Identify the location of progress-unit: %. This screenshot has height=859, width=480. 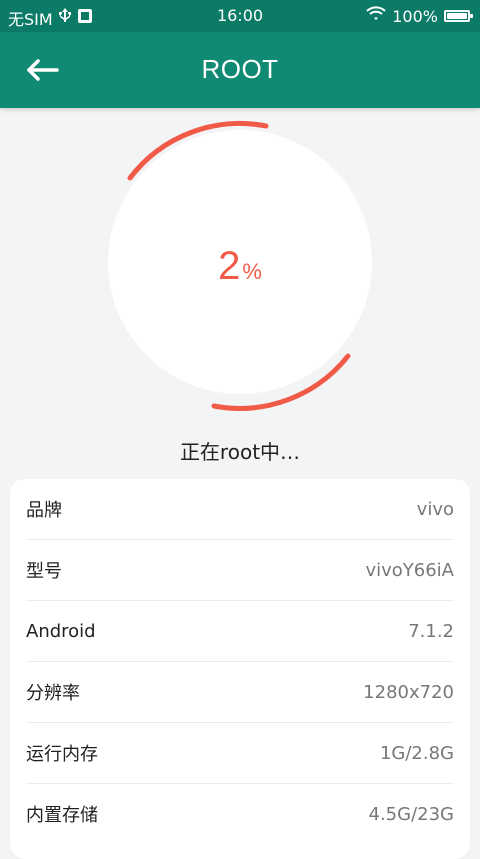
(252, 271).